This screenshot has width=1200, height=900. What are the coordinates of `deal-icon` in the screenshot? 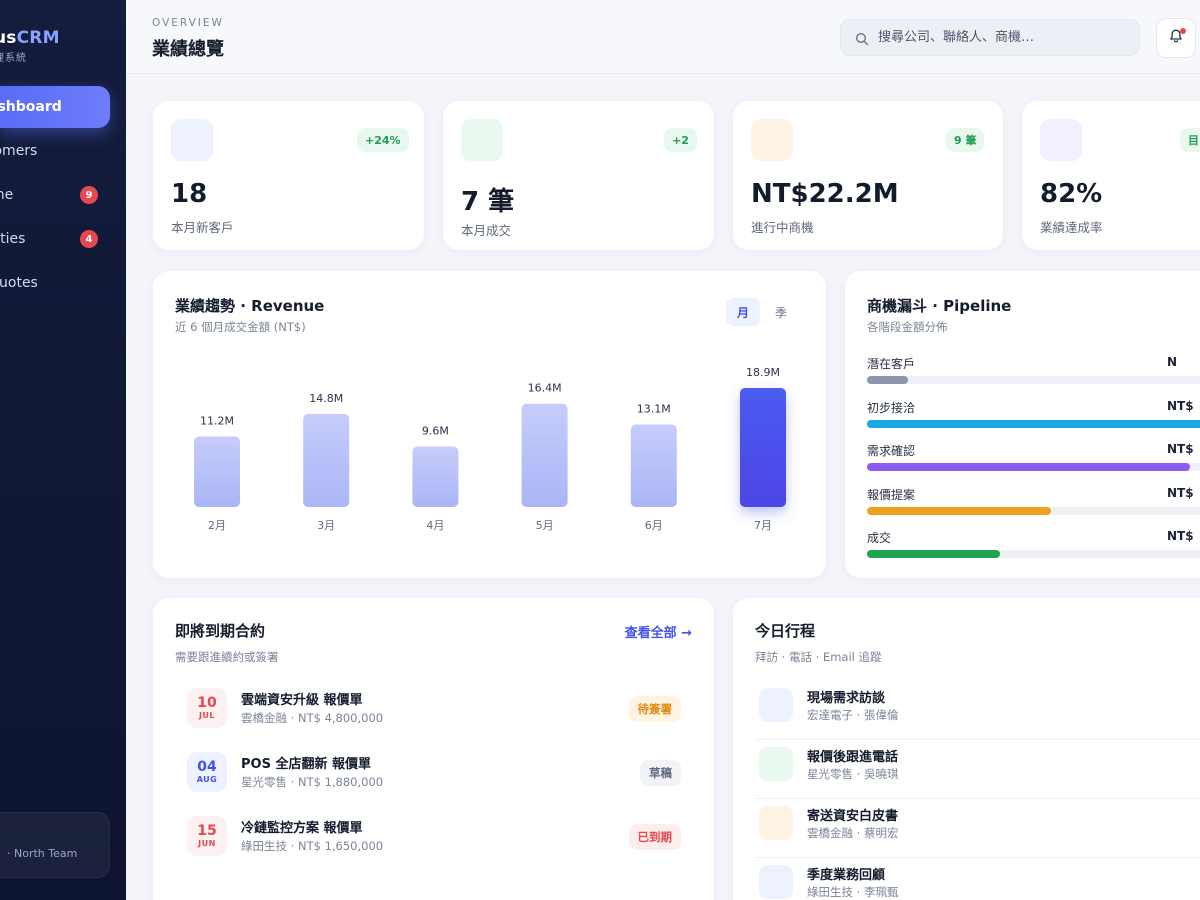 It's located at (482, 140).